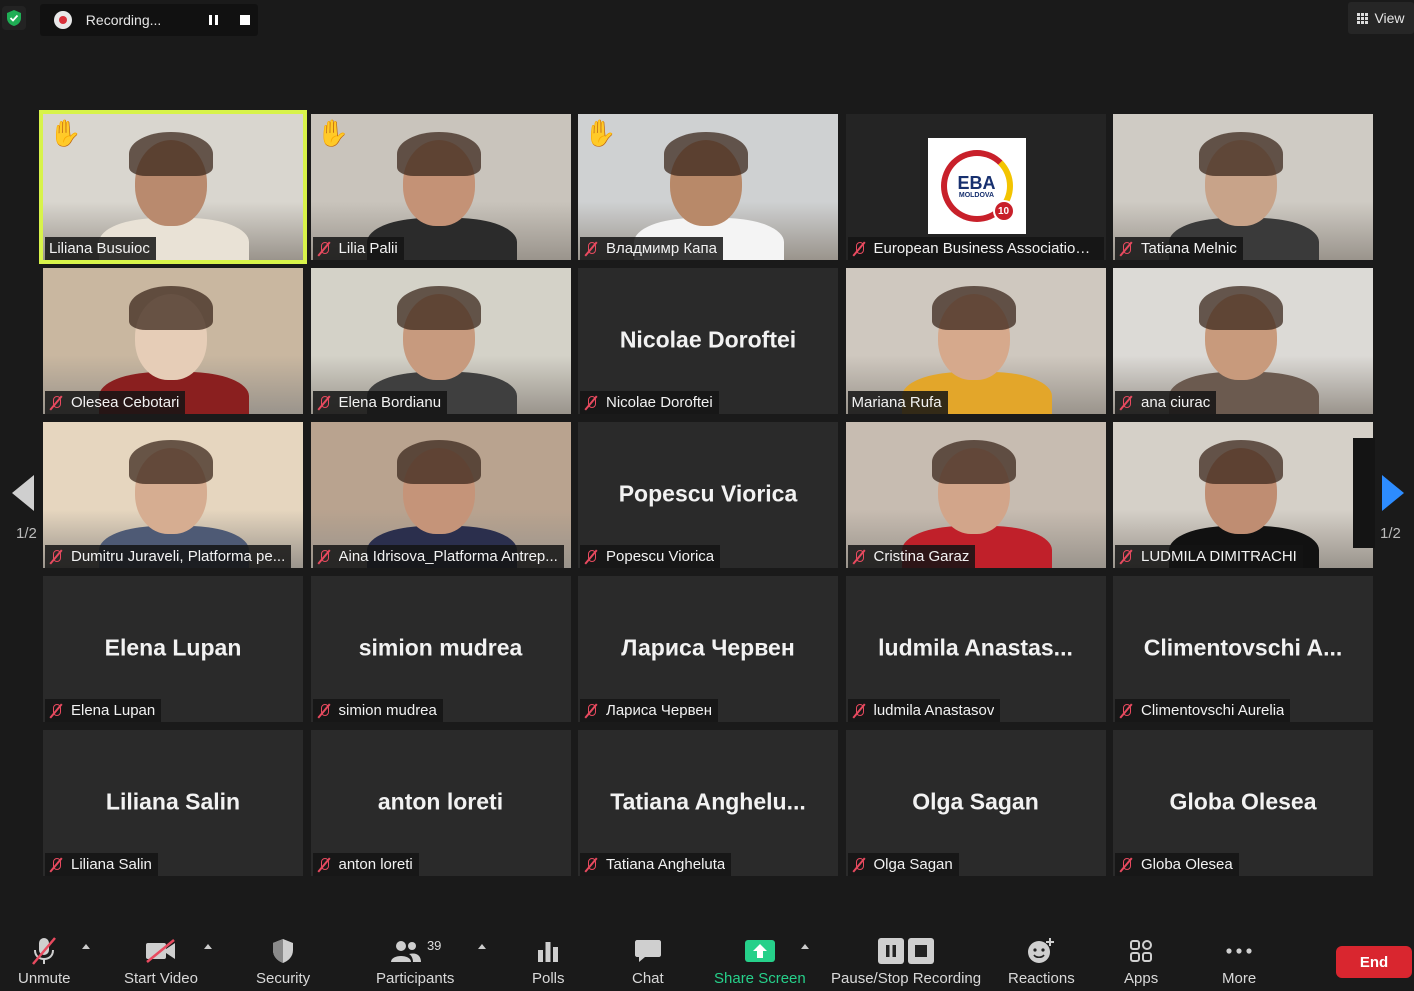  I want to click on participants-icon: 39, so click(415, 951).